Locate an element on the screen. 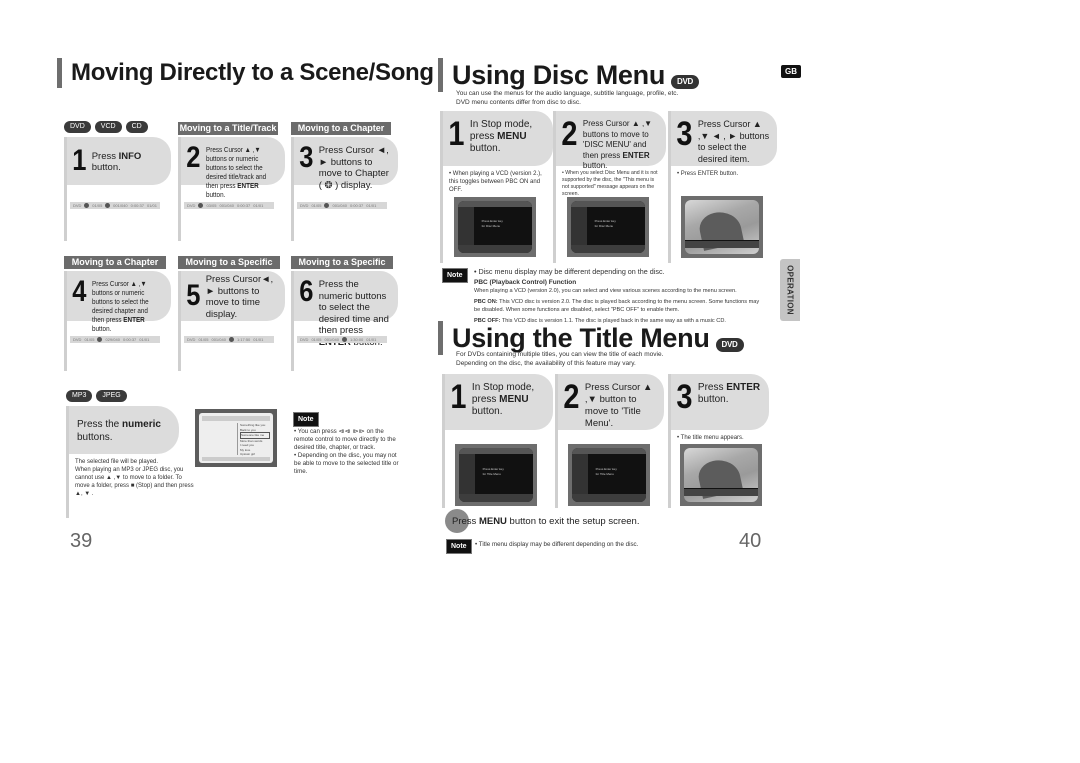 The image size is (1080, 763). badge-dvd: DVD is located at coordinates (77, 127).